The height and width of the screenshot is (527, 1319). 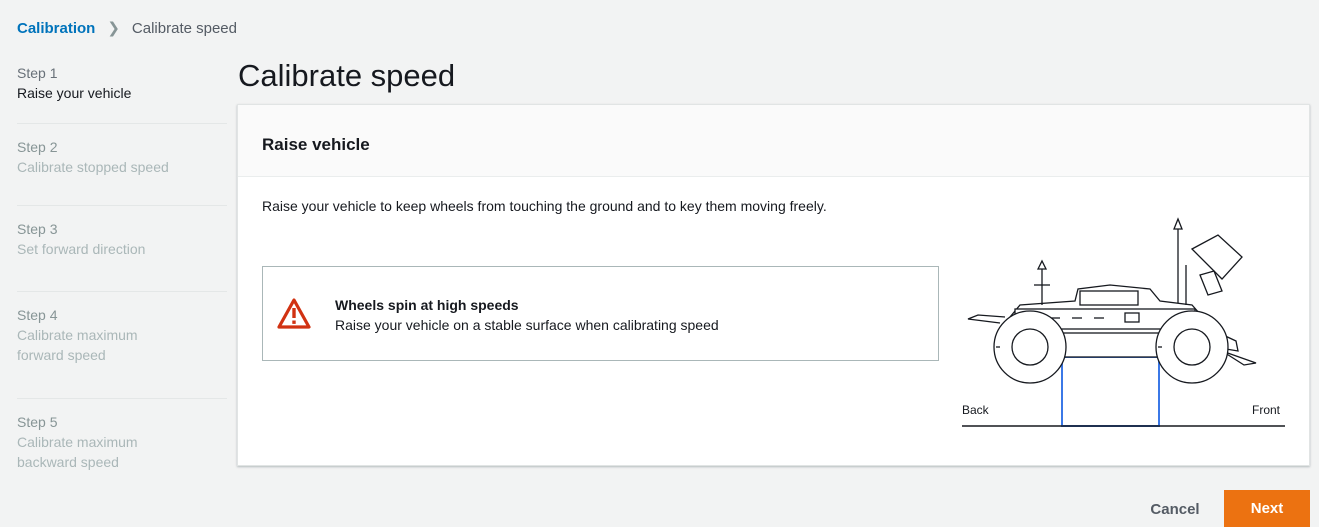 I want to click on step-label: Calibrate maximum backward speed, so click(x=77, y=452).